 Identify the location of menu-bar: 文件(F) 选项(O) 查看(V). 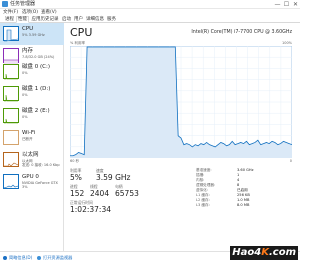
(150, 12).